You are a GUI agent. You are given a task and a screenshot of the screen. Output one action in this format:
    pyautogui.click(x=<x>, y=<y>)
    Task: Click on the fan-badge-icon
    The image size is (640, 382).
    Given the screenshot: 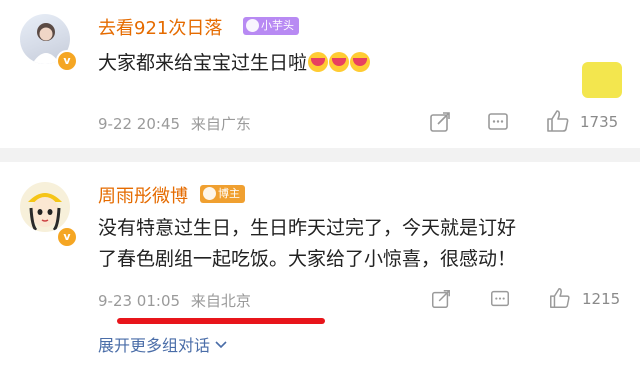 What is the action you would take?
    pyautogui.click(x=252, y=25)
    